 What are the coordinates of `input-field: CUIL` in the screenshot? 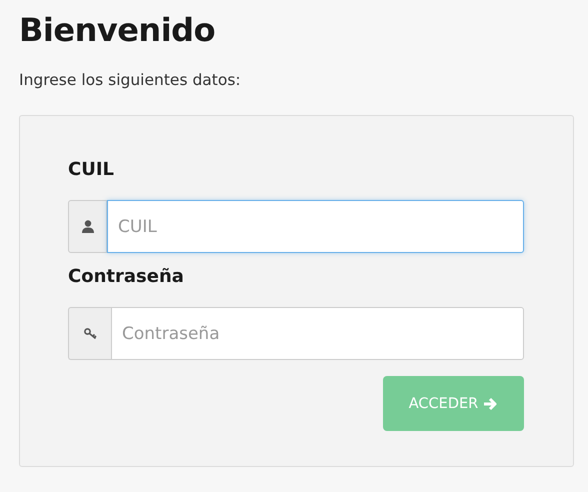 It's located at (315, 226).